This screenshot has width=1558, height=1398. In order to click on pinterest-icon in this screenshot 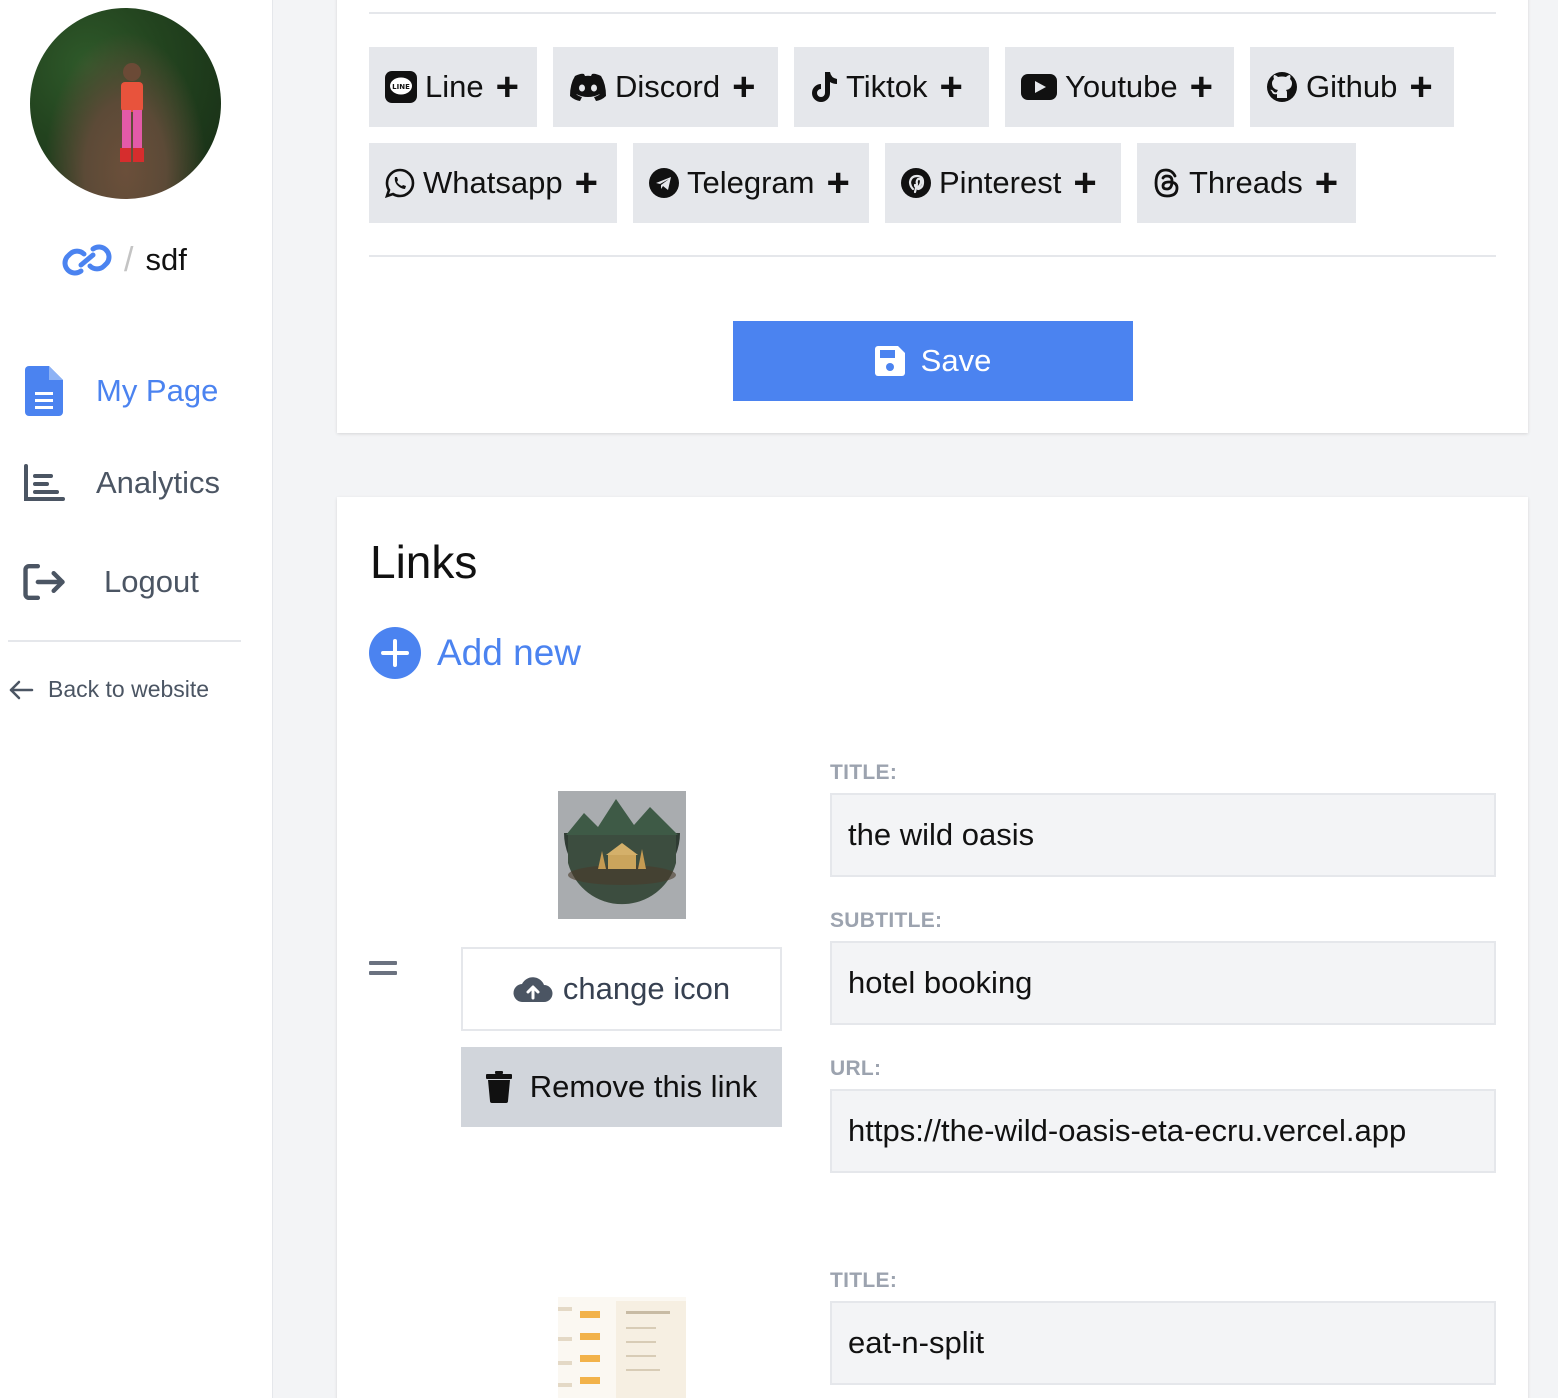, I will do `click(916, 183)`.